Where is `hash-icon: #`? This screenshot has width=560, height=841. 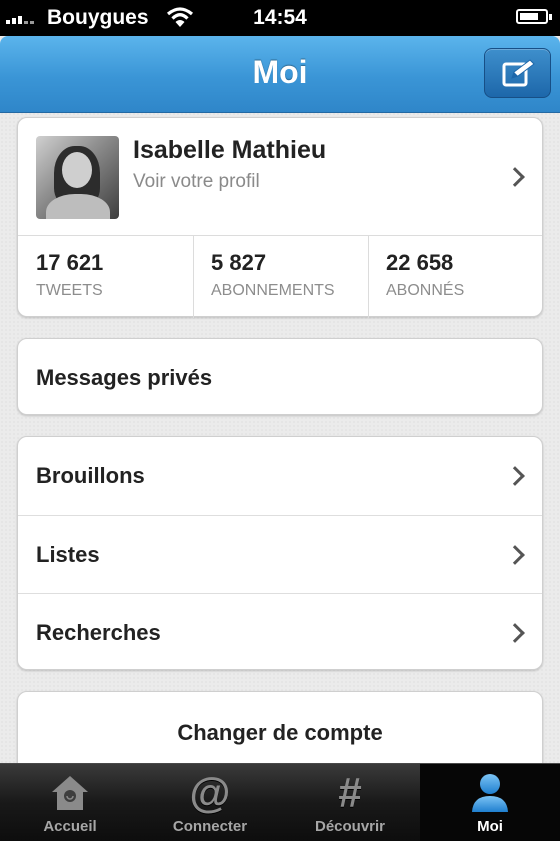
hash-icon: # is located at coordinates (350, 792).